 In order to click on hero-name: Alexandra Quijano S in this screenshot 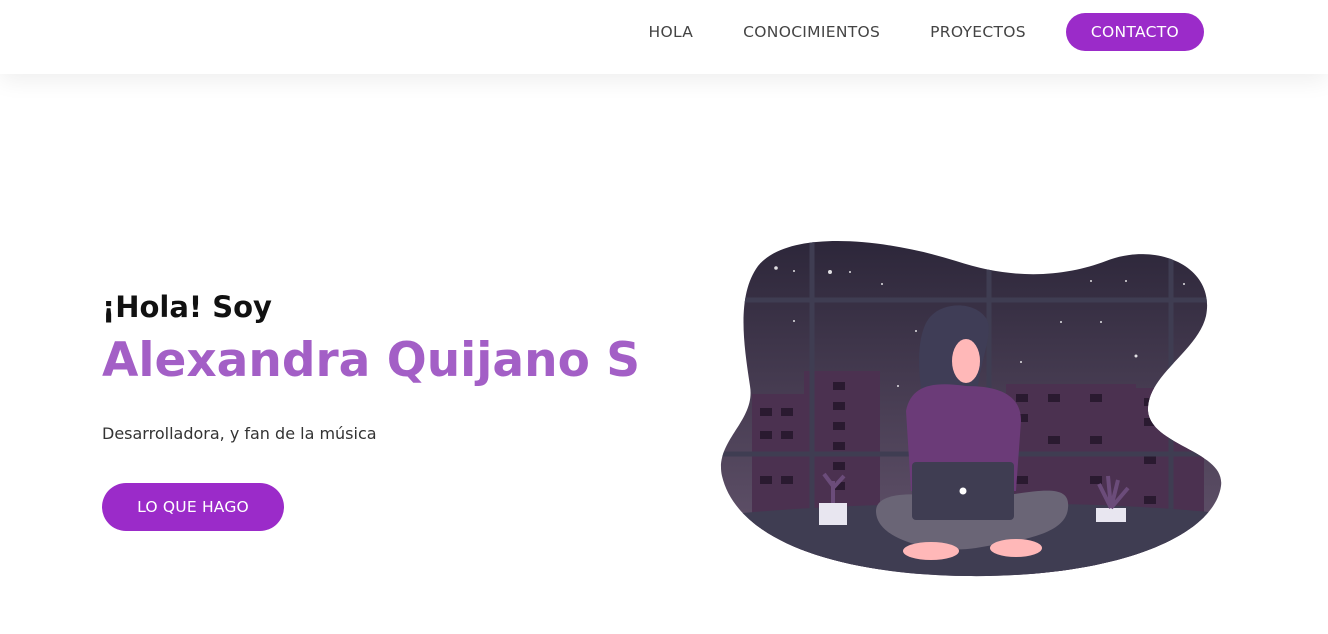, I will do `click(371, 360)`.